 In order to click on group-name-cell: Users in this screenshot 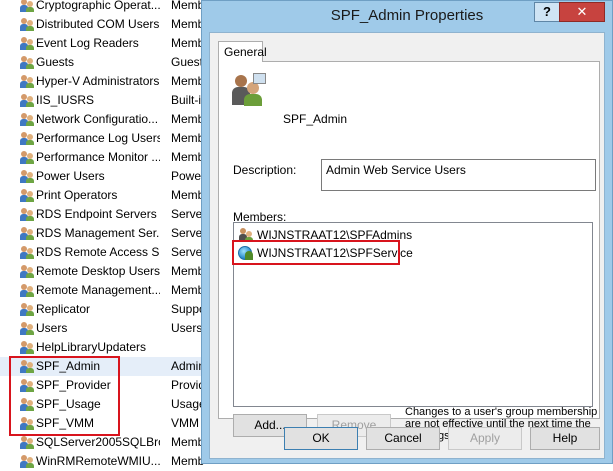, I will do `click(52, 328)`.